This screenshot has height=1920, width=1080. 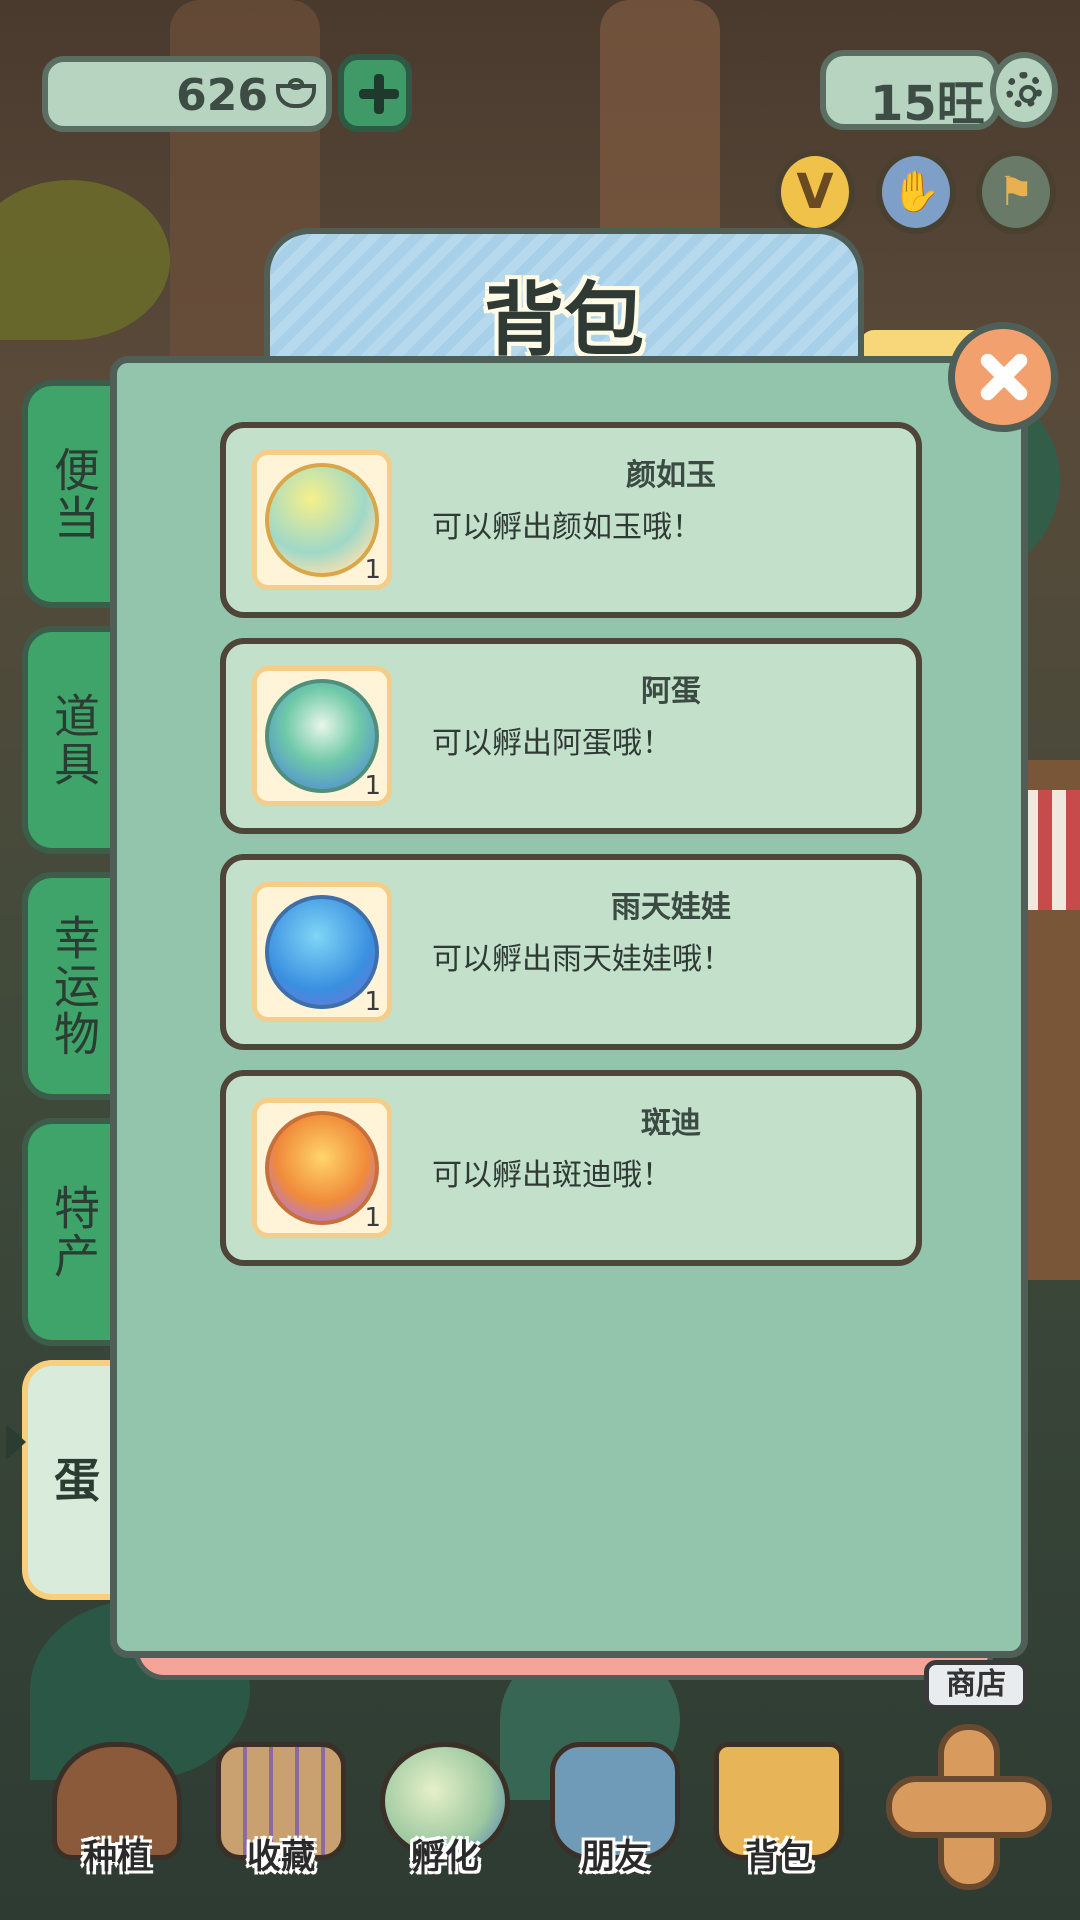 I want to click on item-name: 雨天娃娃, so click(x=671, y=907).